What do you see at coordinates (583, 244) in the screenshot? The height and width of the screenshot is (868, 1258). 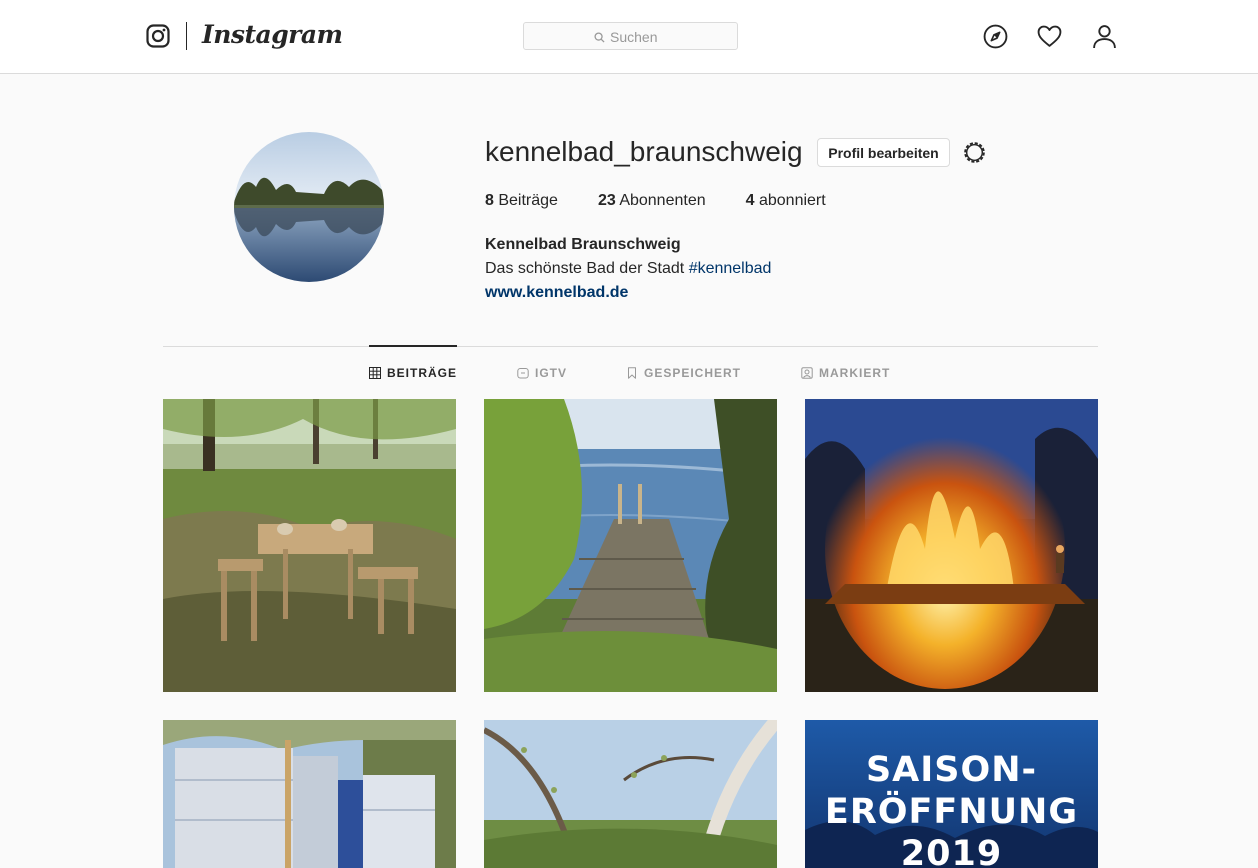 I see `bio-name: Kennelbad Braunschweig` at bounding box center [583, 244].